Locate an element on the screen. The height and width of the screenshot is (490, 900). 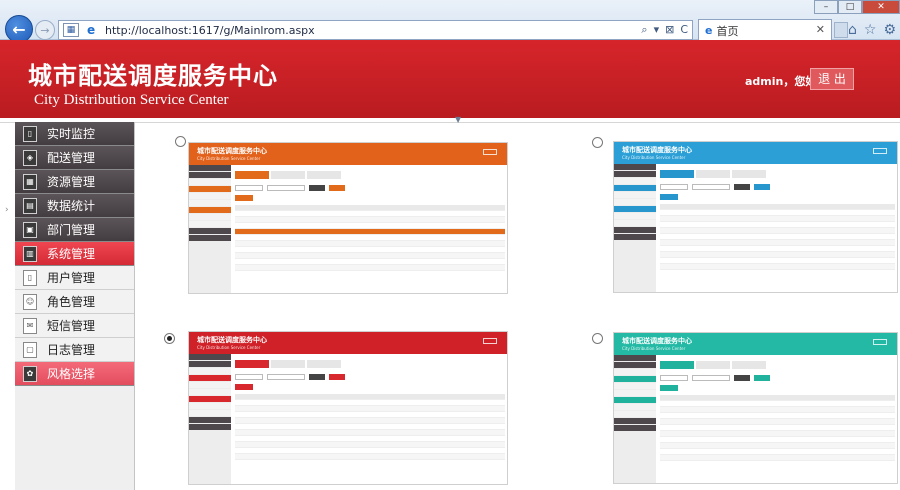
forward-arrow-icon: → is located at coordinates (45, 30).